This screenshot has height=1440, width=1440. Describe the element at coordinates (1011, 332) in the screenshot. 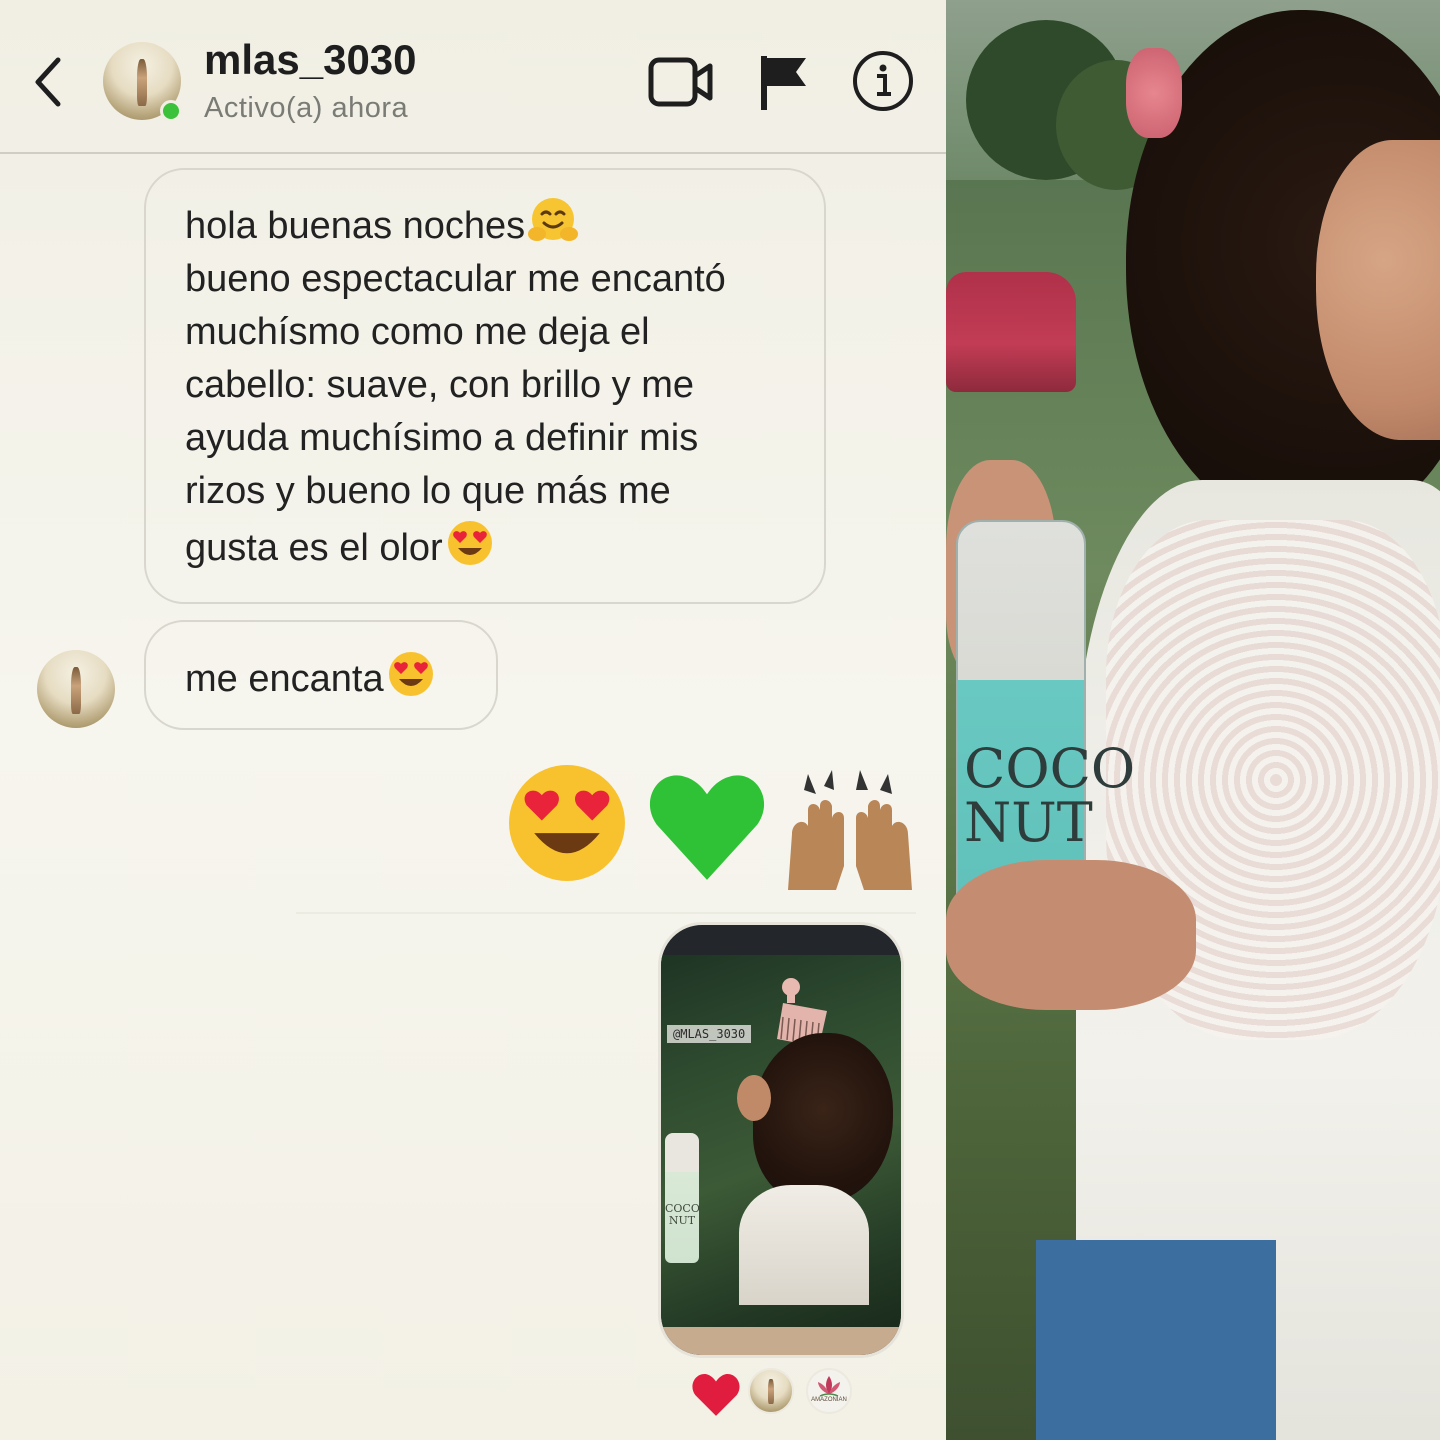

I see `photo-car` at that location.